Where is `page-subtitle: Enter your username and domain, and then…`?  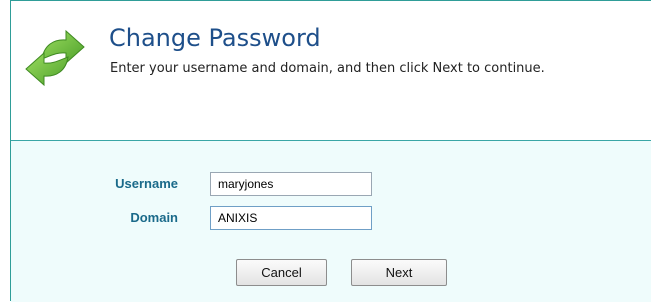 page-subtitle: Enter your username and domain, and then… is located at coordinates (327, 68).